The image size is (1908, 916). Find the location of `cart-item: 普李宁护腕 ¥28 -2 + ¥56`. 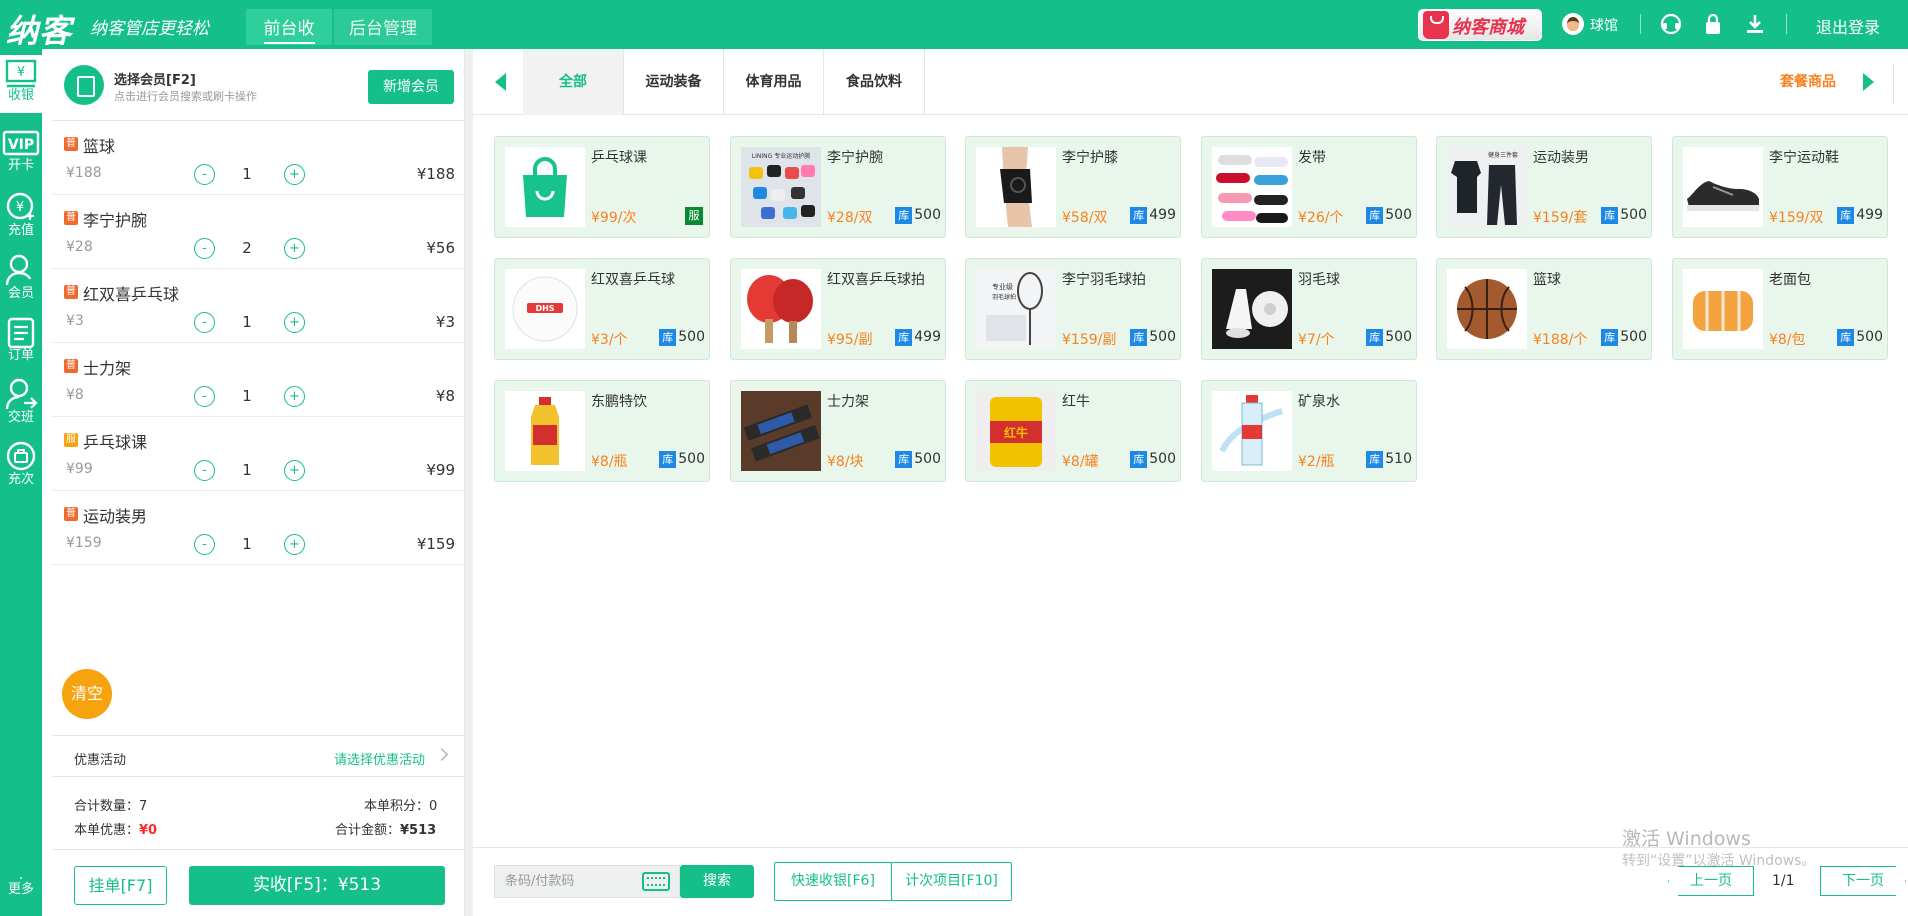

cart-item: 普李宁护腕 ¥28 -2 + ¥56 is located at coordinates (258, 232).